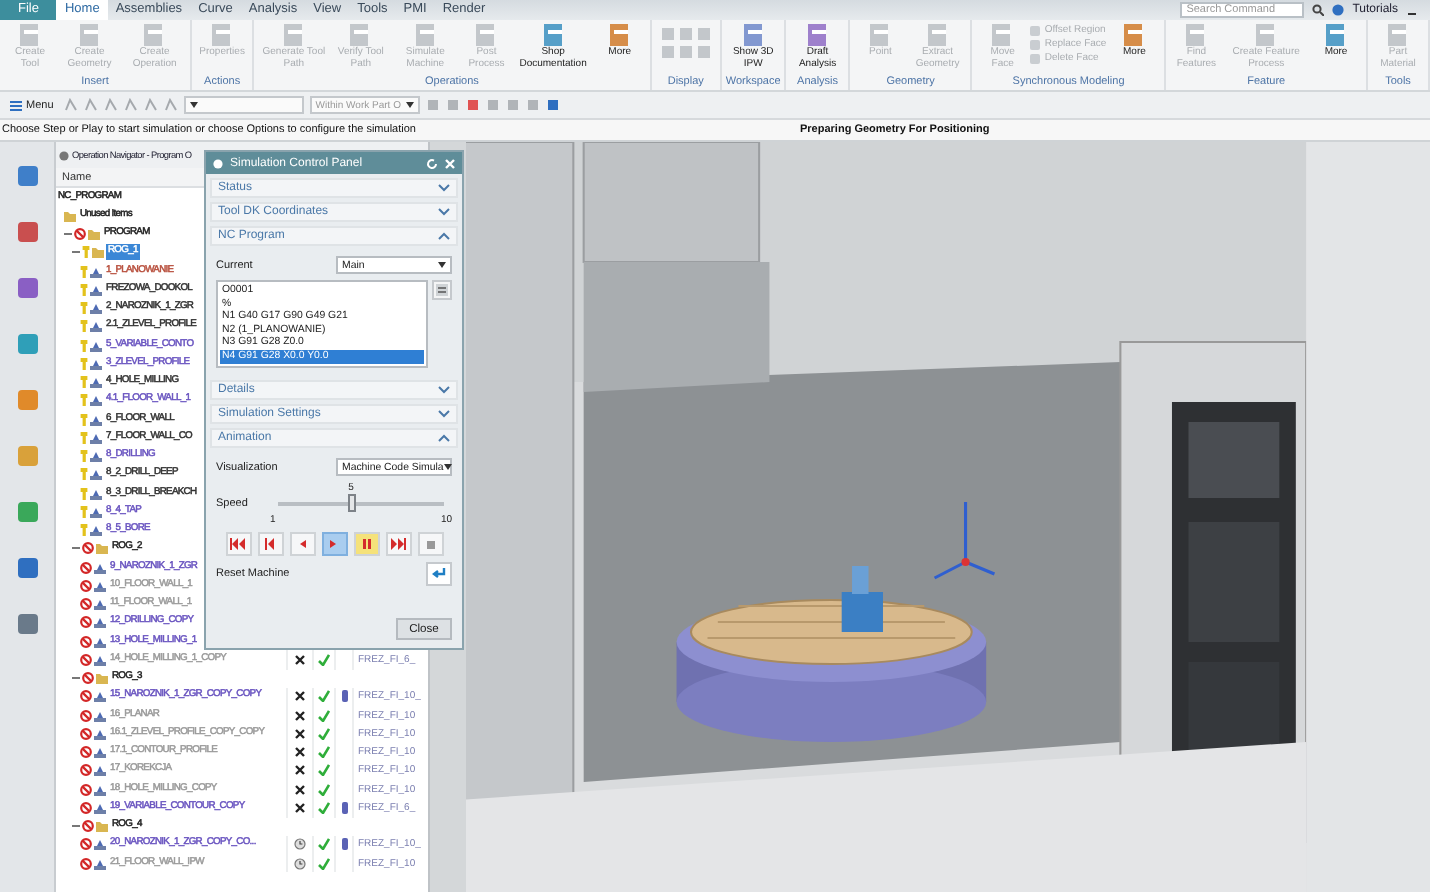 This screenshot has width=1430, height=892. I want to click on search-icon, so click(1318, 10).